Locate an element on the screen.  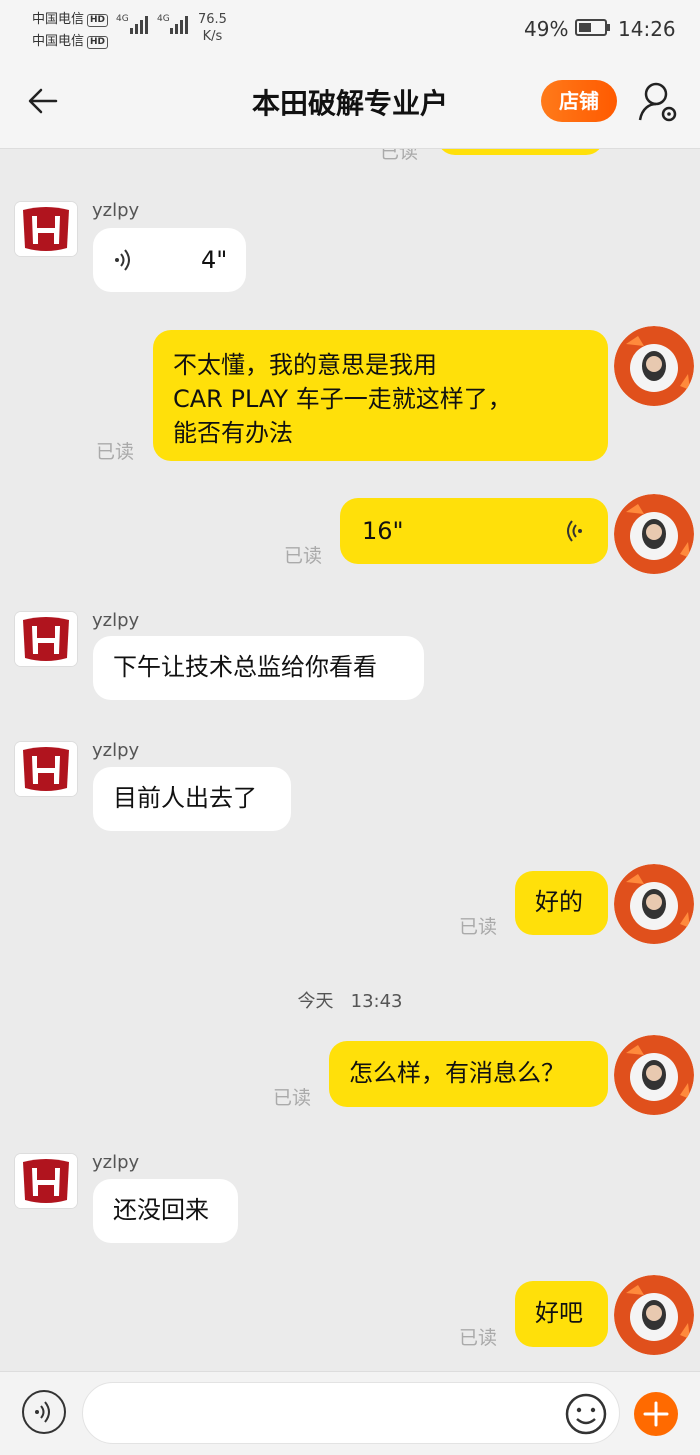
plus-icon is located at coordinates (656, 1414).